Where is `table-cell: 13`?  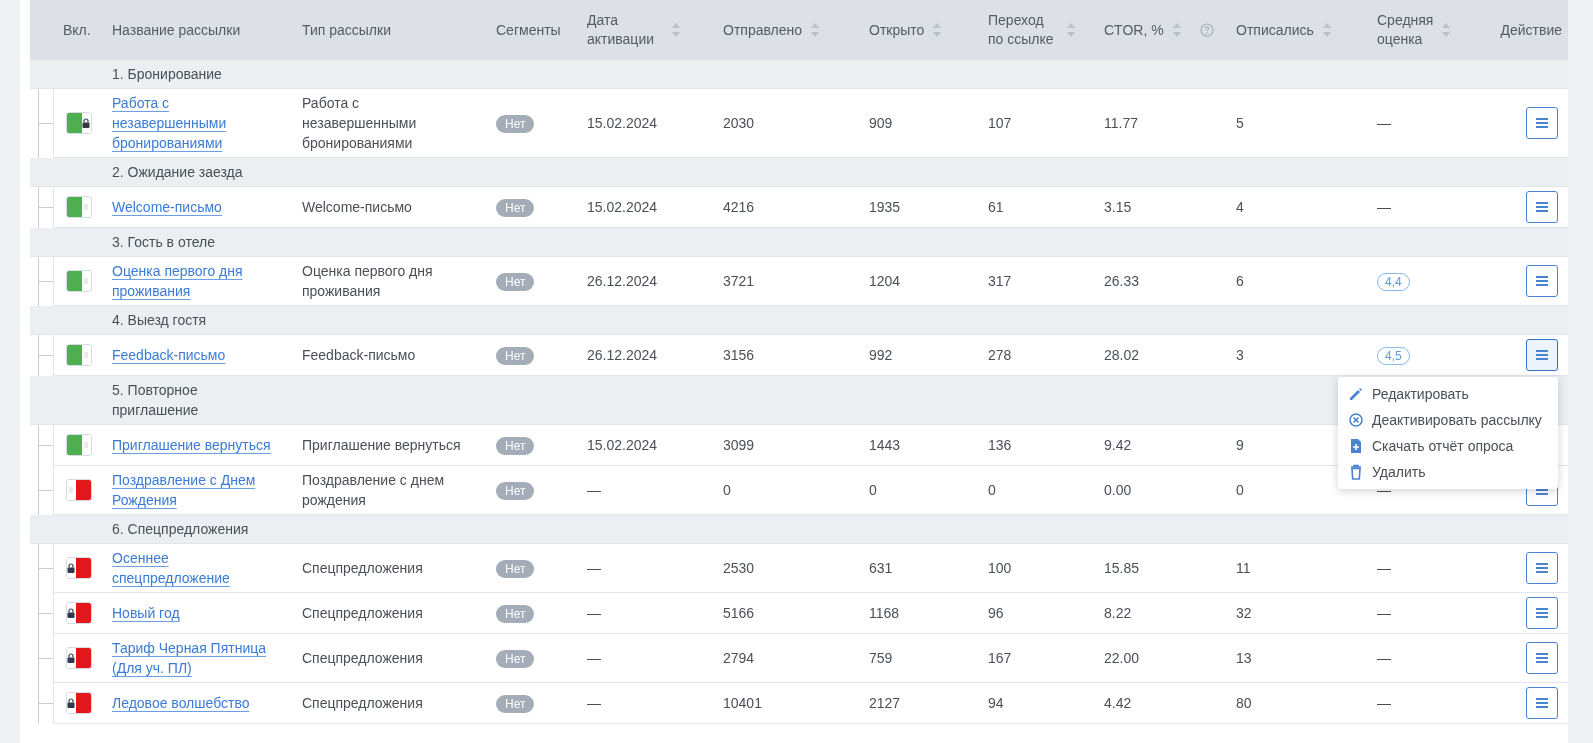 table-cell: 13 is located at coordinates (1244, 658).